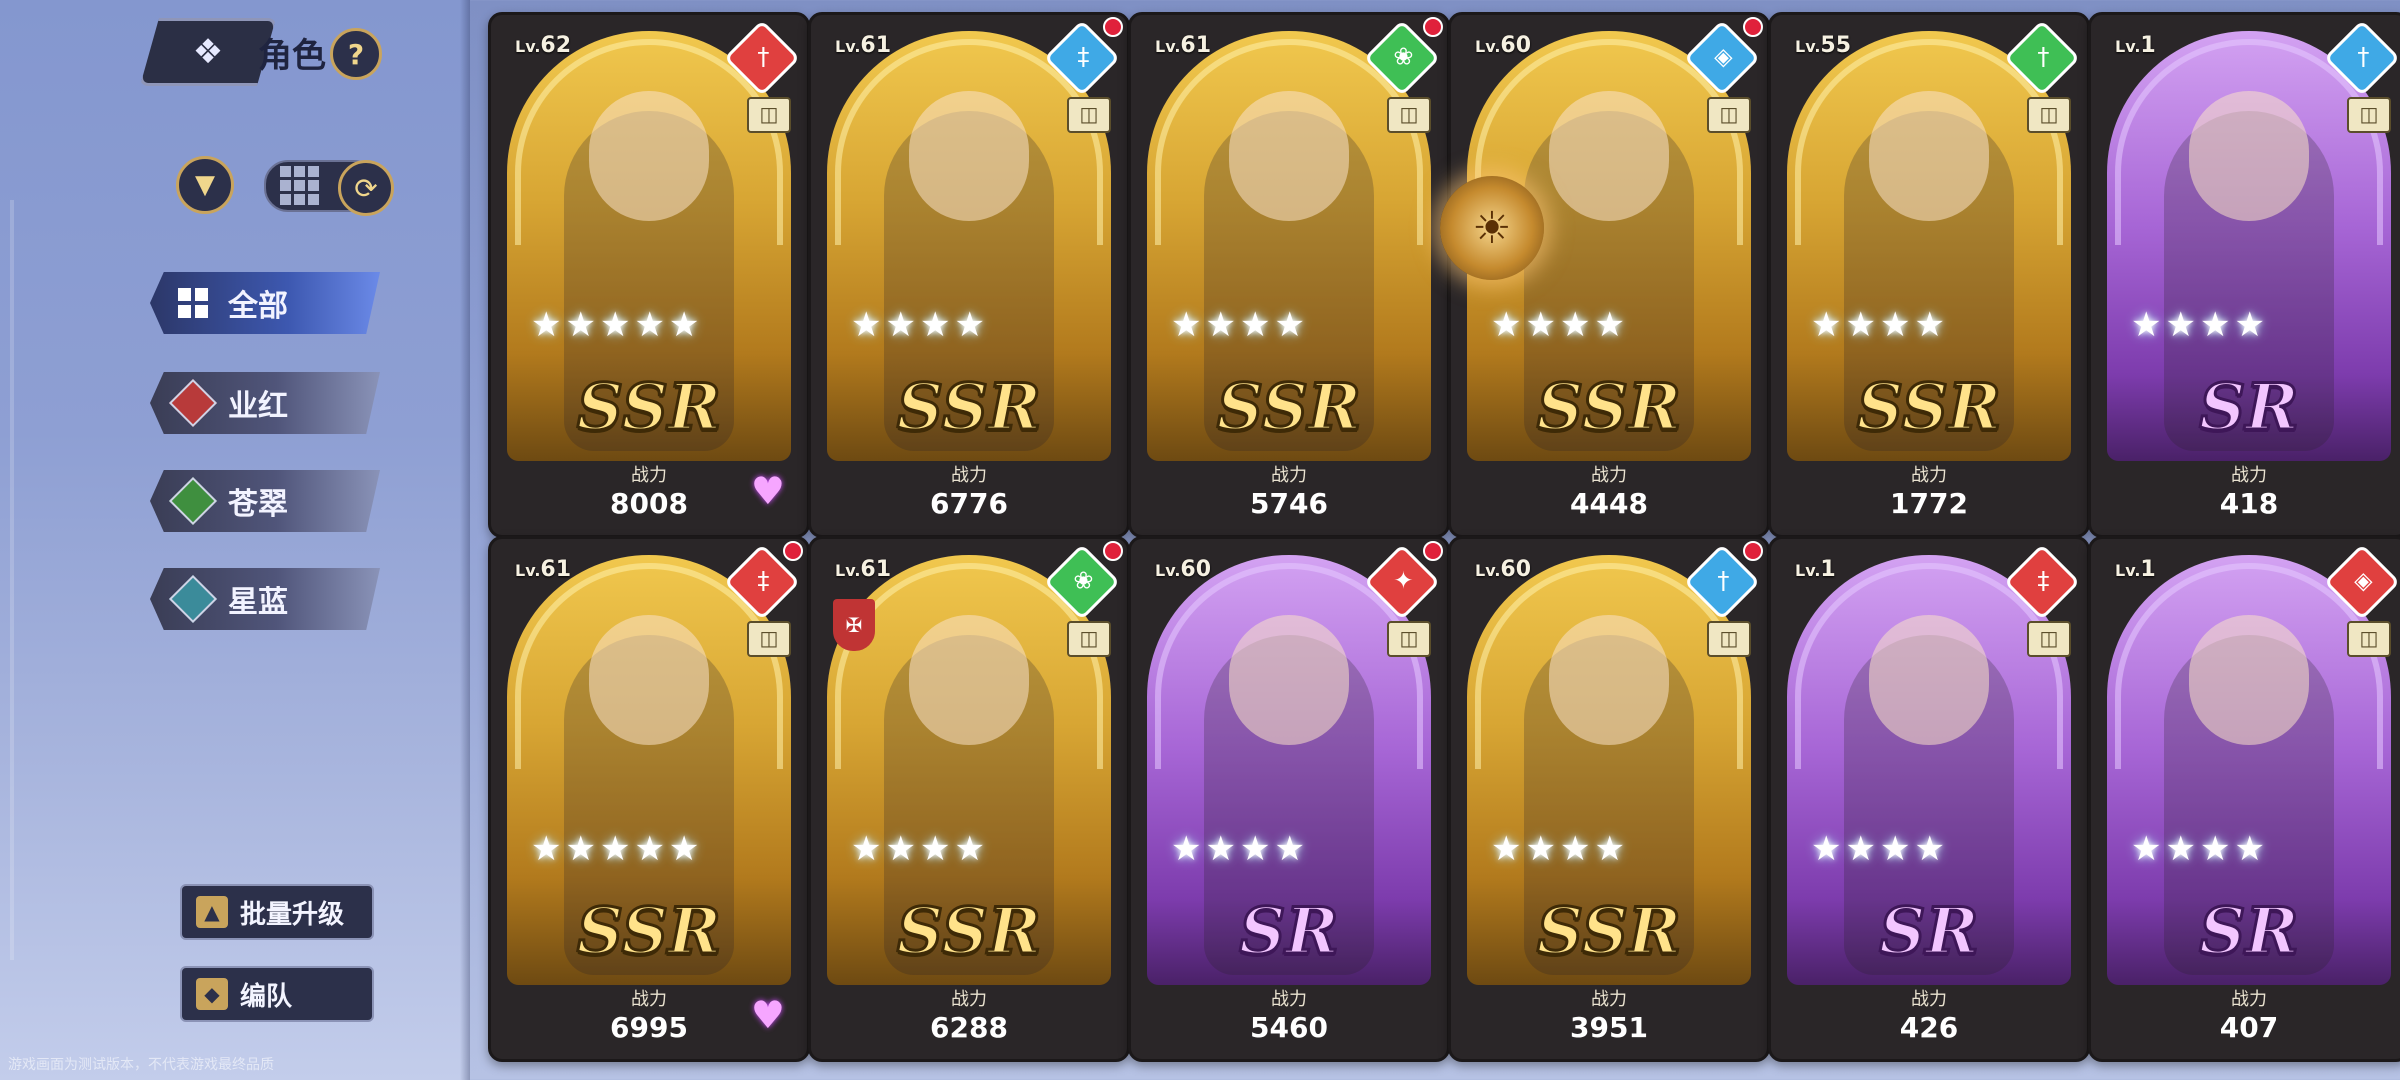 Image resolution: width=2400 pixels, height=1080 pixels. I want to click on character-card: Lv.1 † ◫ ★★★★ SR 战力 418, so click(2244, 275).